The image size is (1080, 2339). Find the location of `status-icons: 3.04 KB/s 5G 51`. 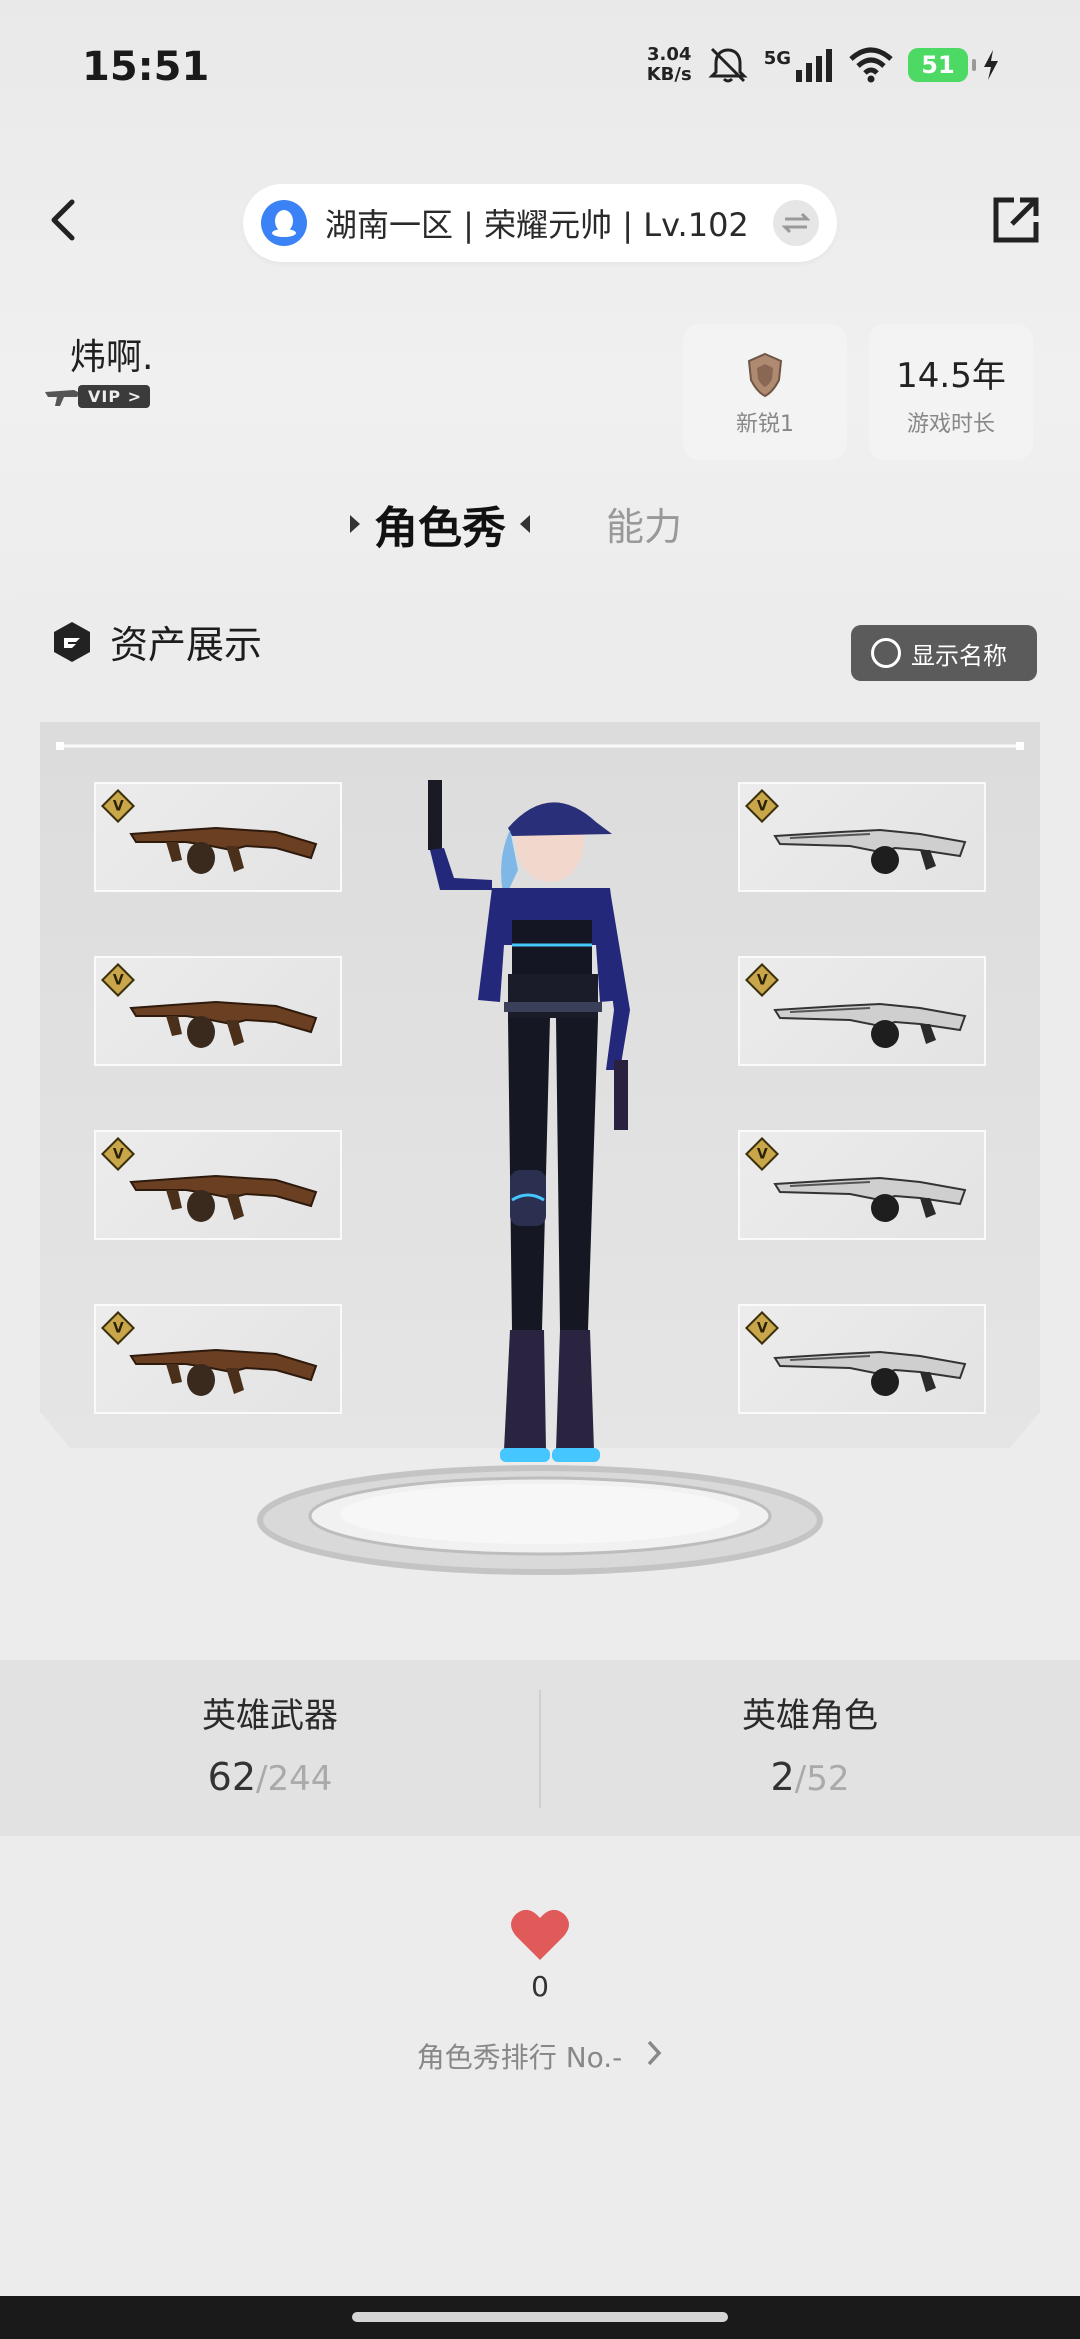

status-icons: 3.04 KB/s 5G 51 is located at coordinates (823, 65).